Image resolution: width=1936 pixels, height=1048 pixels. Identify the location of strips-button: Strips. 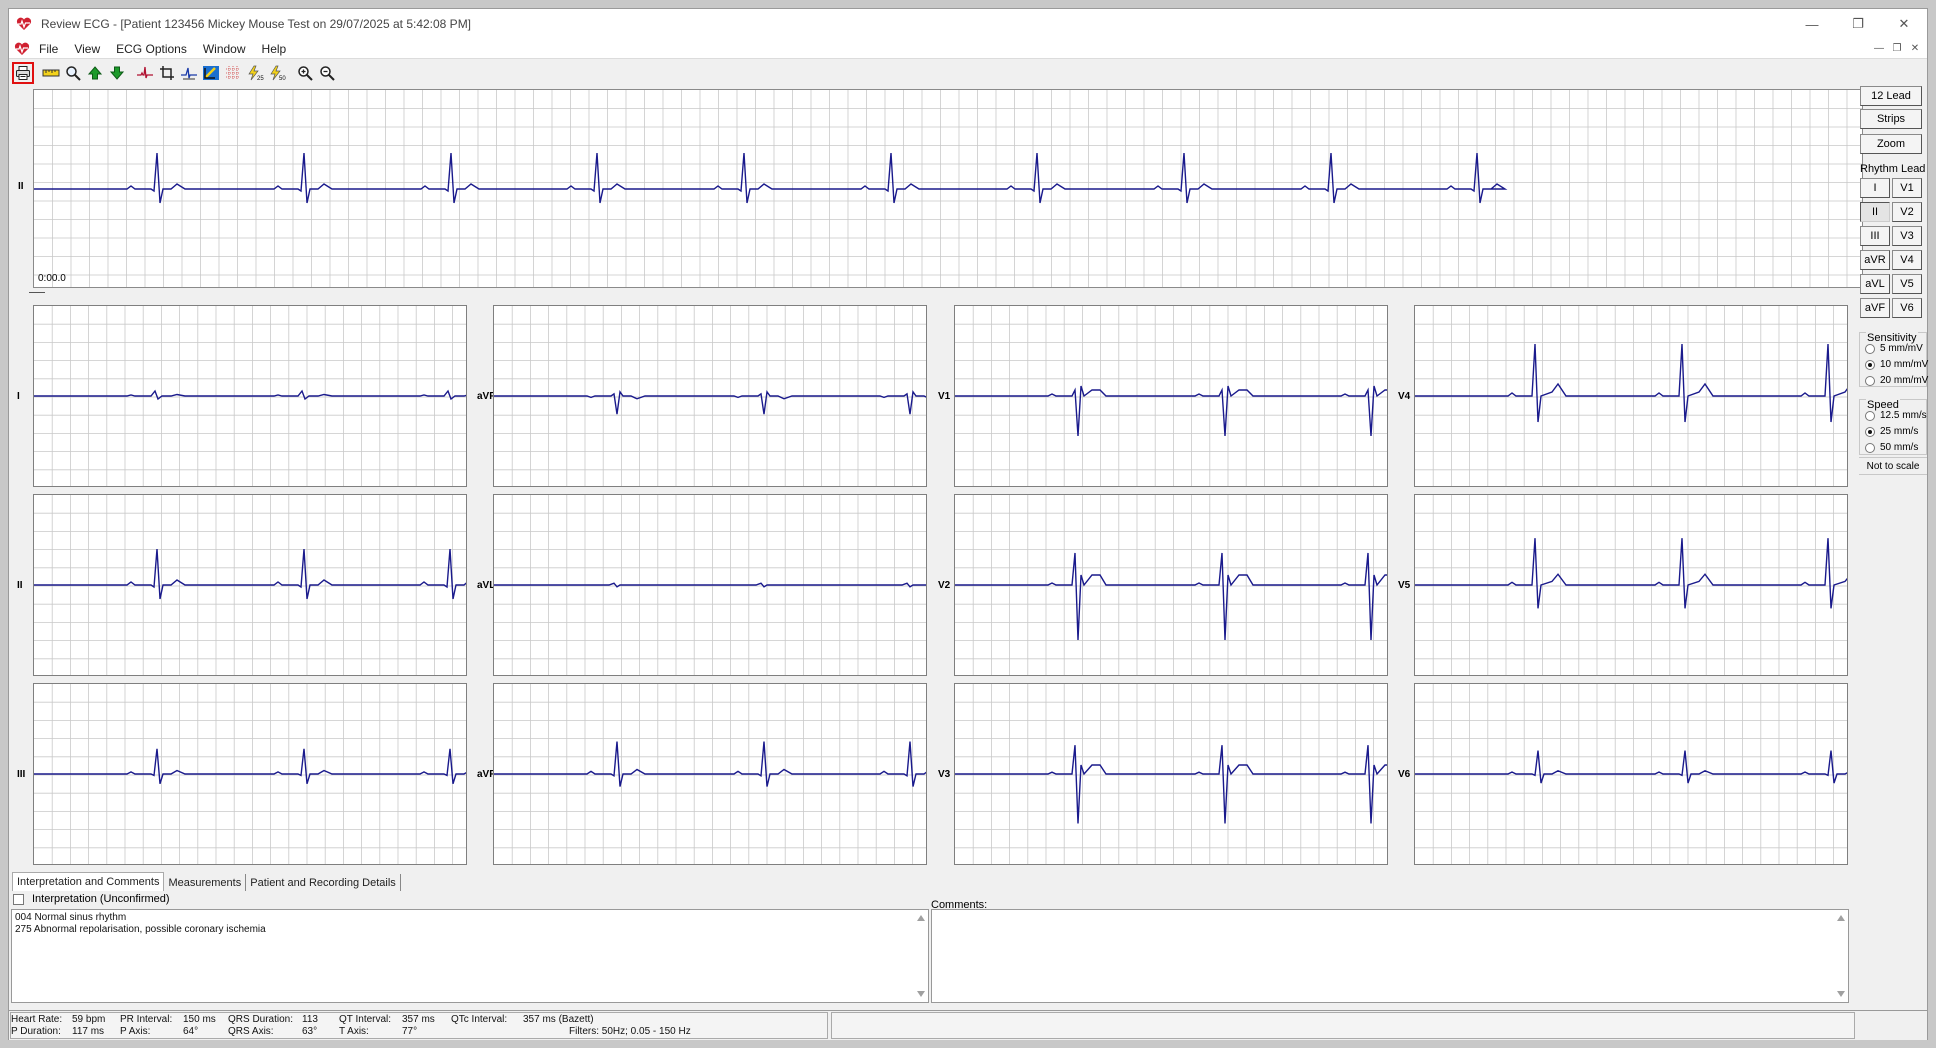
(1891, 119).